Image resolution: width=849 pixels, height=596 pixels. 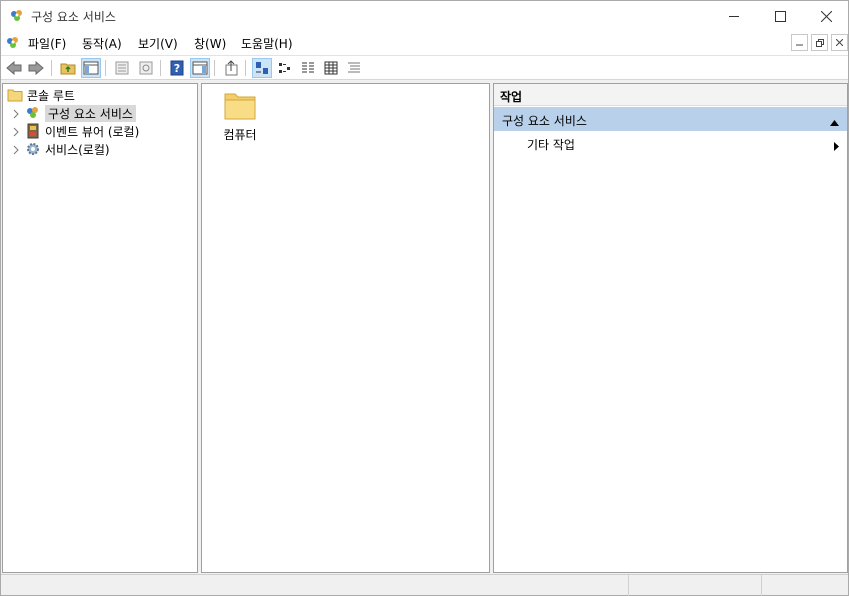 I want to click on maximize-button, so click(x=780, y=16).